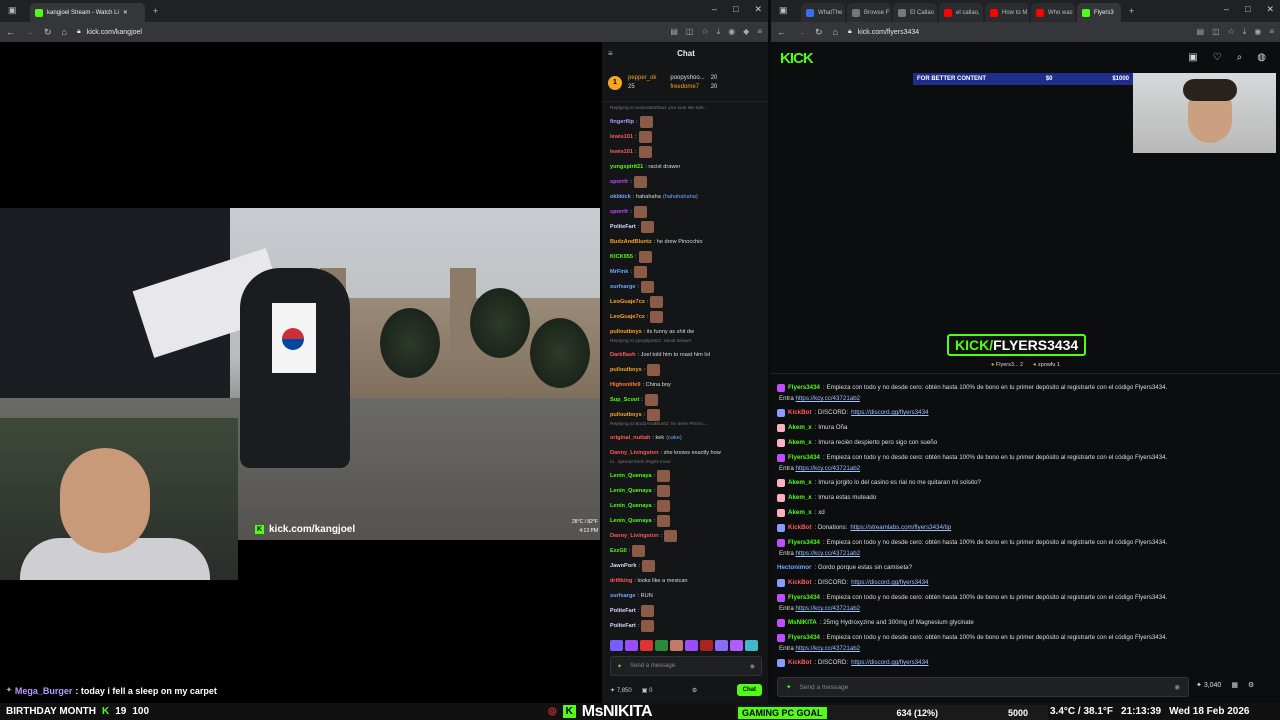 This screenshot has width=1280, height=720. What do you see at coordinates (687, 316) in the screenshot?
I see `chat-message: LeoGuaje7cx:` at bounding box center [687, 316].